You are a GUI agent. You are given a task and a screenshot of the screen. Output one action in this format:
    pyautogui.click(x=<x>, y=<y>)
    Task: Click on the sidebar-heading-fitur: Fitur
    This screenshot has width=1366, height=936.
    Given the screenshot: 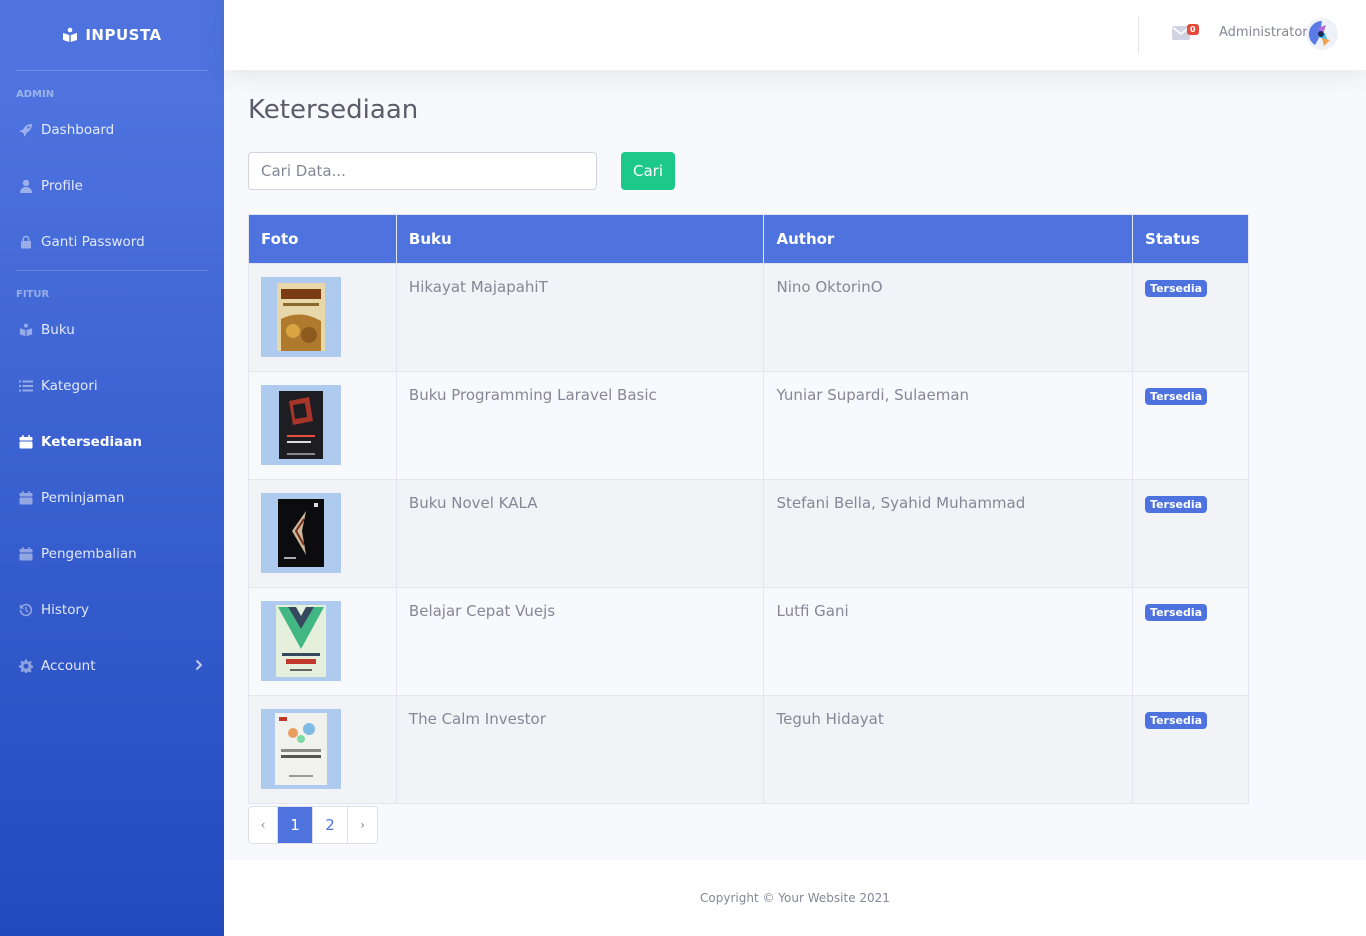 What is the action you would take?
    pyautogui.click(x=33, y=294)
    